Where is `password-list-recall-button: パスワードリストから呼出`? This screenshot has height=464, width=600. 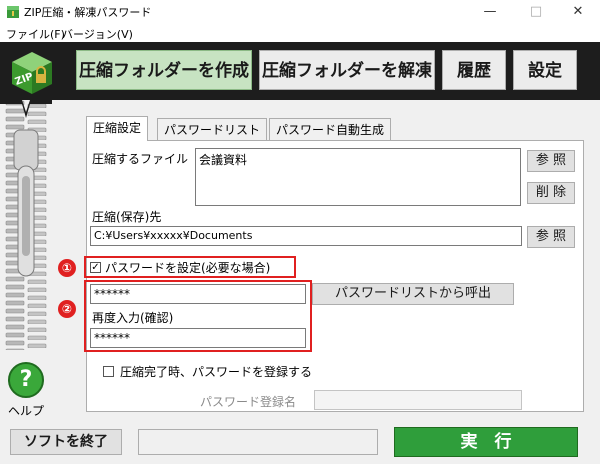
password-list-recall-button: パスワードリストから呼出 is located at coordinates (413, 294).